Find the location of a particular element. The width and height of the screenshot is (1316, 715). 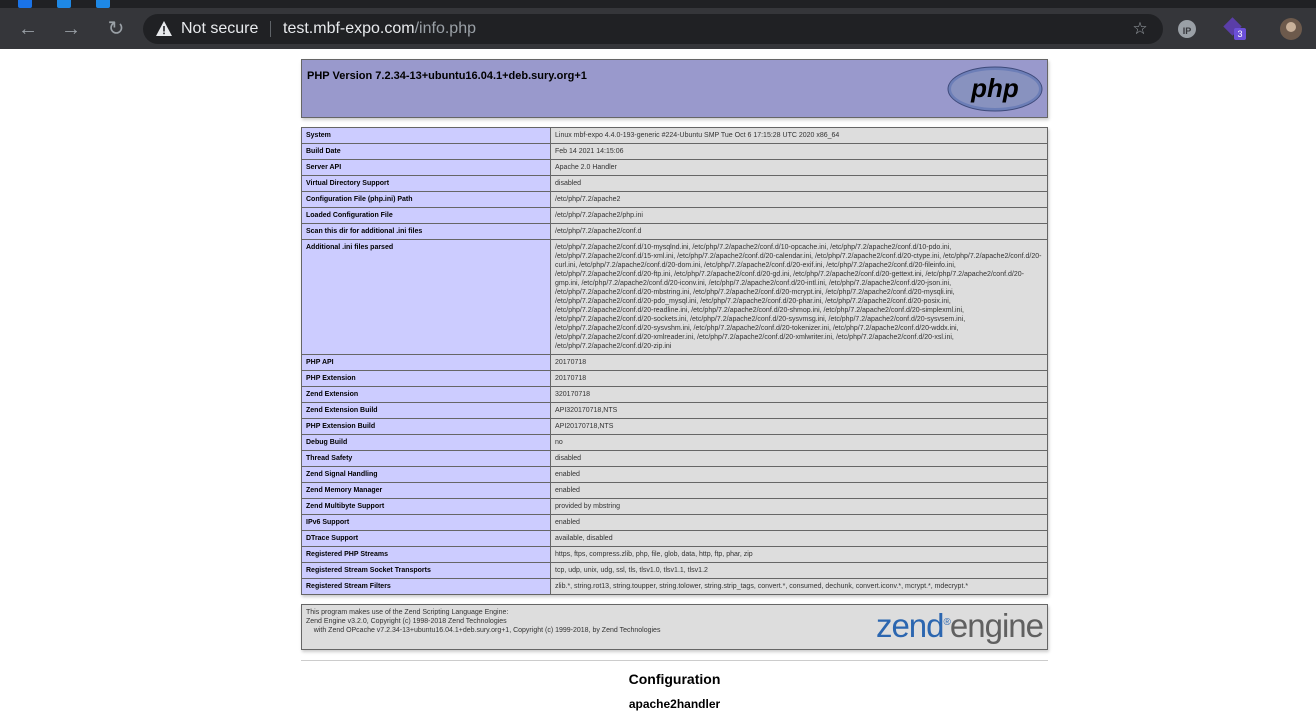

zend-logo-part: zend is located at coordinates (910, 625).